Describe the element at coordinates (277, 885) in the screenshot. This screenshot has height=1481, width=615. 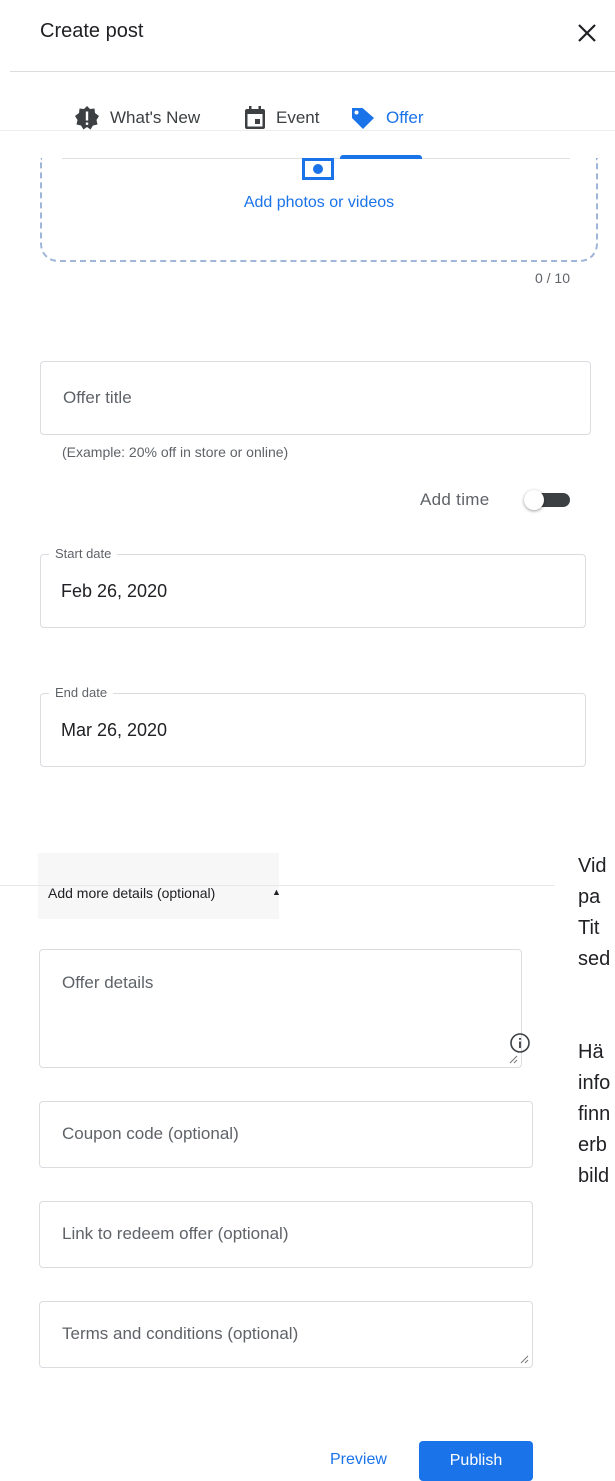
I see `details-divider` at that location.